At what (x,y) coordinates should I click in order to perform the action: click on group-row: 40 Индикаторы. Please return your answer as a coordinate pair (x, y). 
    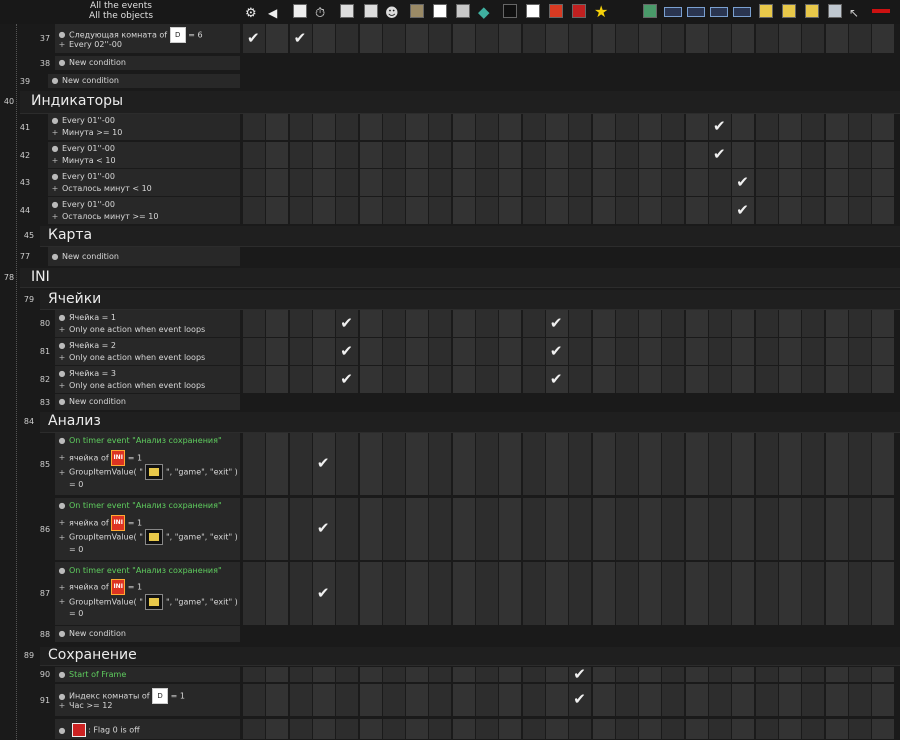
    Looking at the image, I should click on (450, 102).